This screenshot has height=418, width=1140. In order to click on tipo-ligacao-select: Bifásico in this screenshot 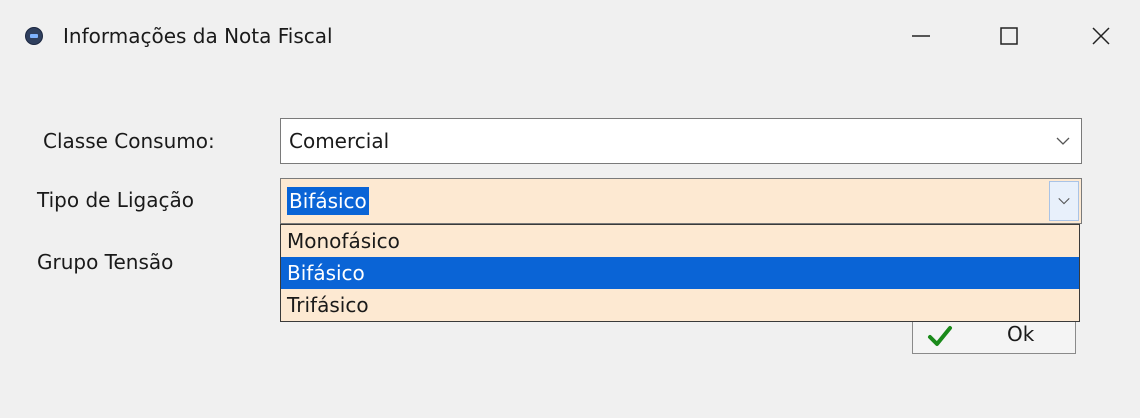, I will do `click(681, 201)`.